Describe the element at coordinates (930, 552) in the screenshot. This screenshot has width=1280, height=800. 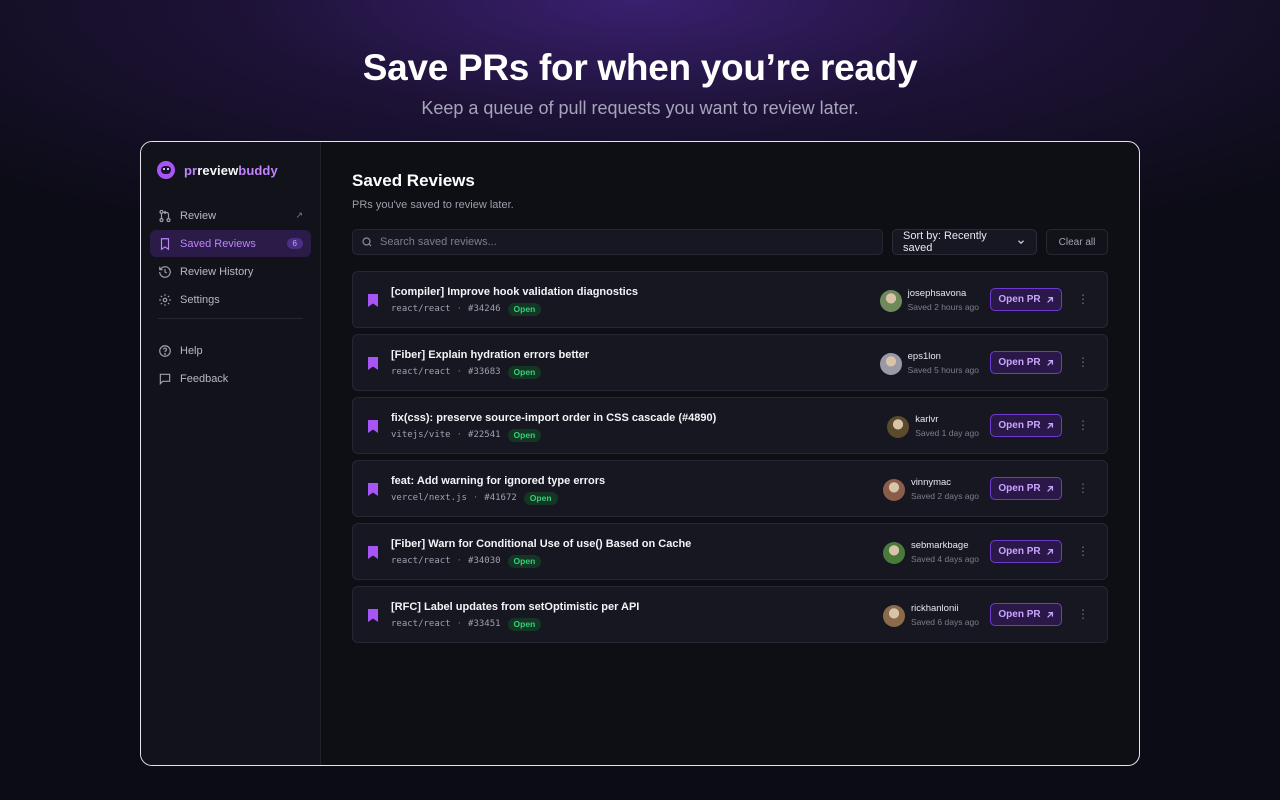
I see `author: sebmarkbage Saved 4 days ago` at that location.